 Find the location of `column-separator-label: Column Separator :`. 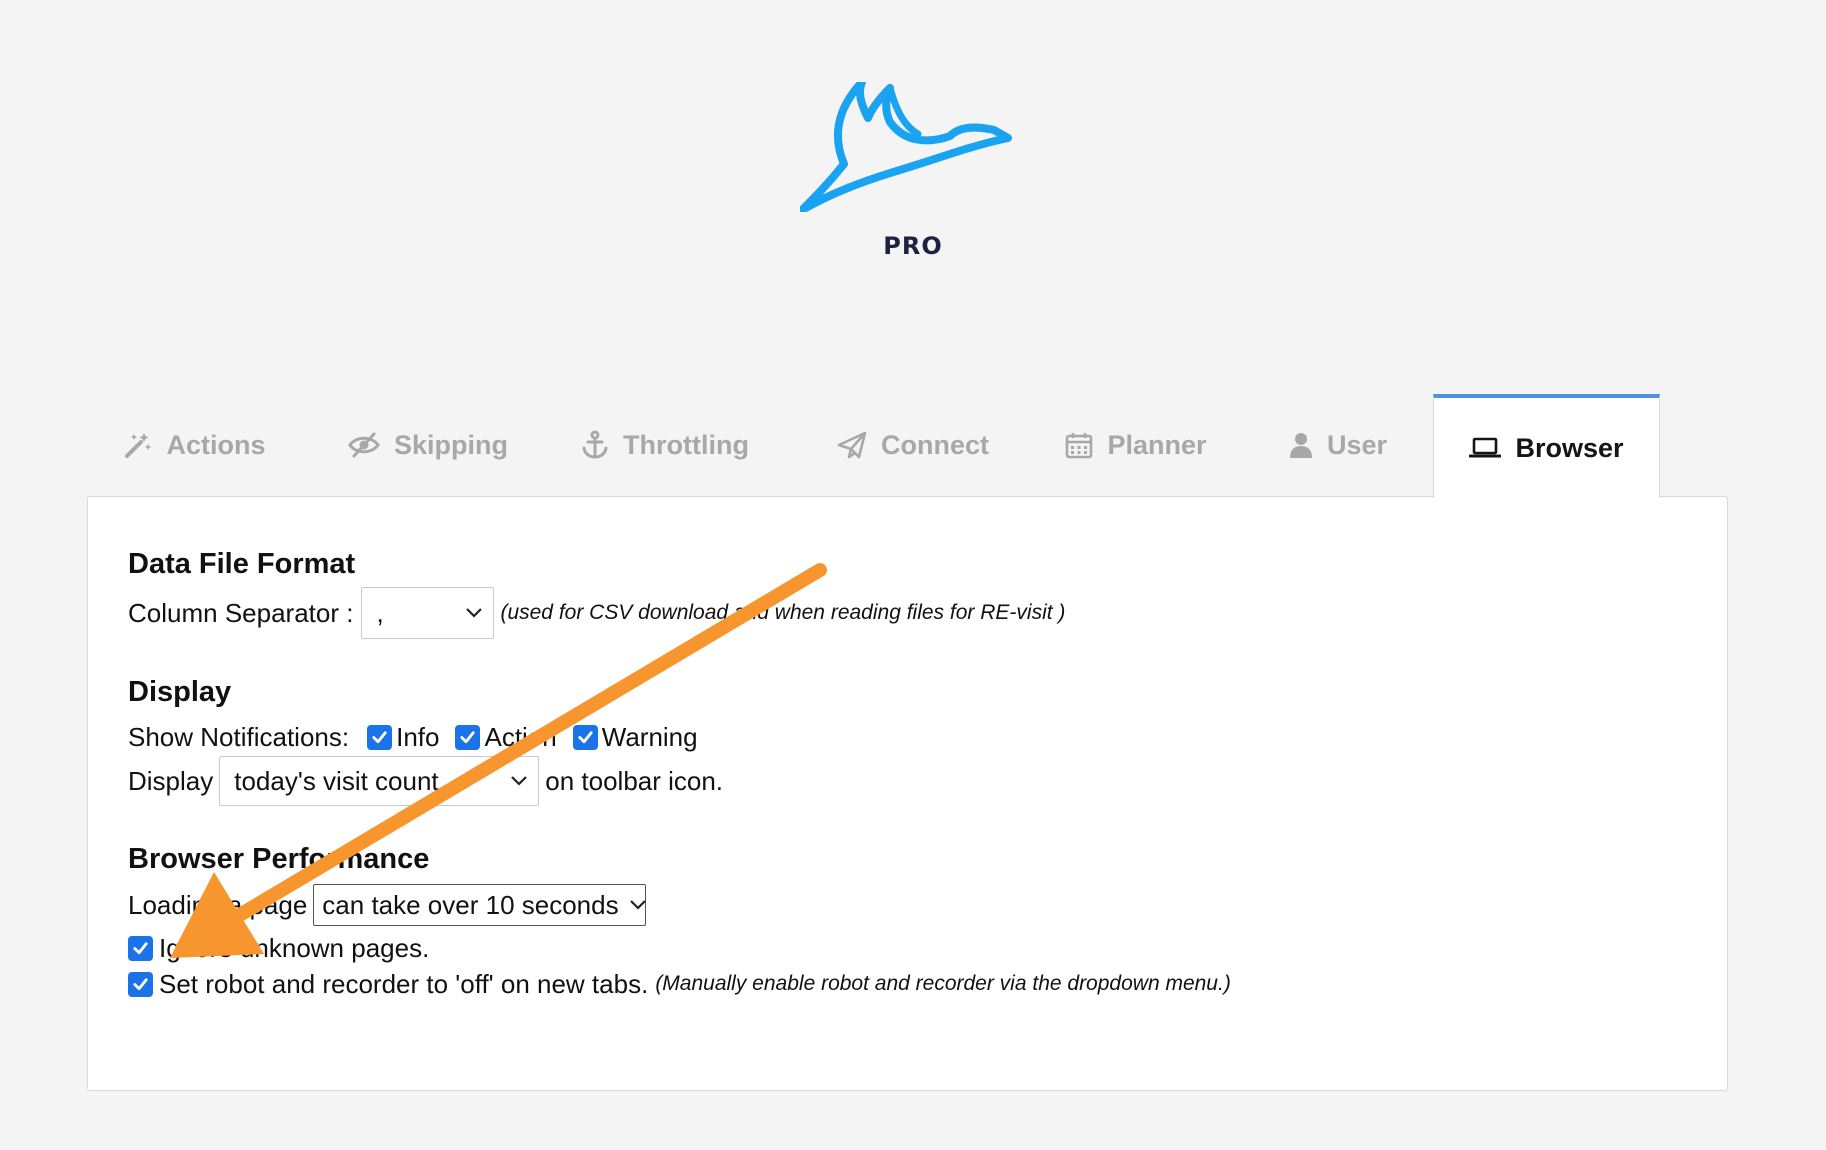

column-separator-label: Column Separator : is located at coordinates (241, 612).